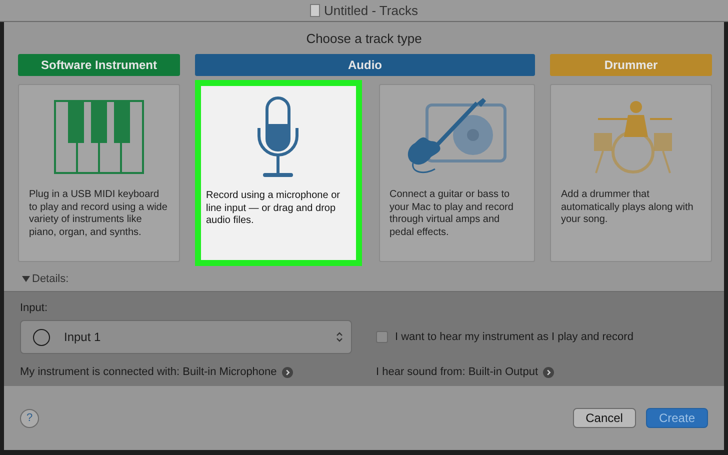 This screenshot has height=455, width=728. What do you see at coordinates (273, 209) in the screenshot?
I see `card-description: Record using a microphone or line input — or drag and drop audio files.` at bounding box center [273, 209].